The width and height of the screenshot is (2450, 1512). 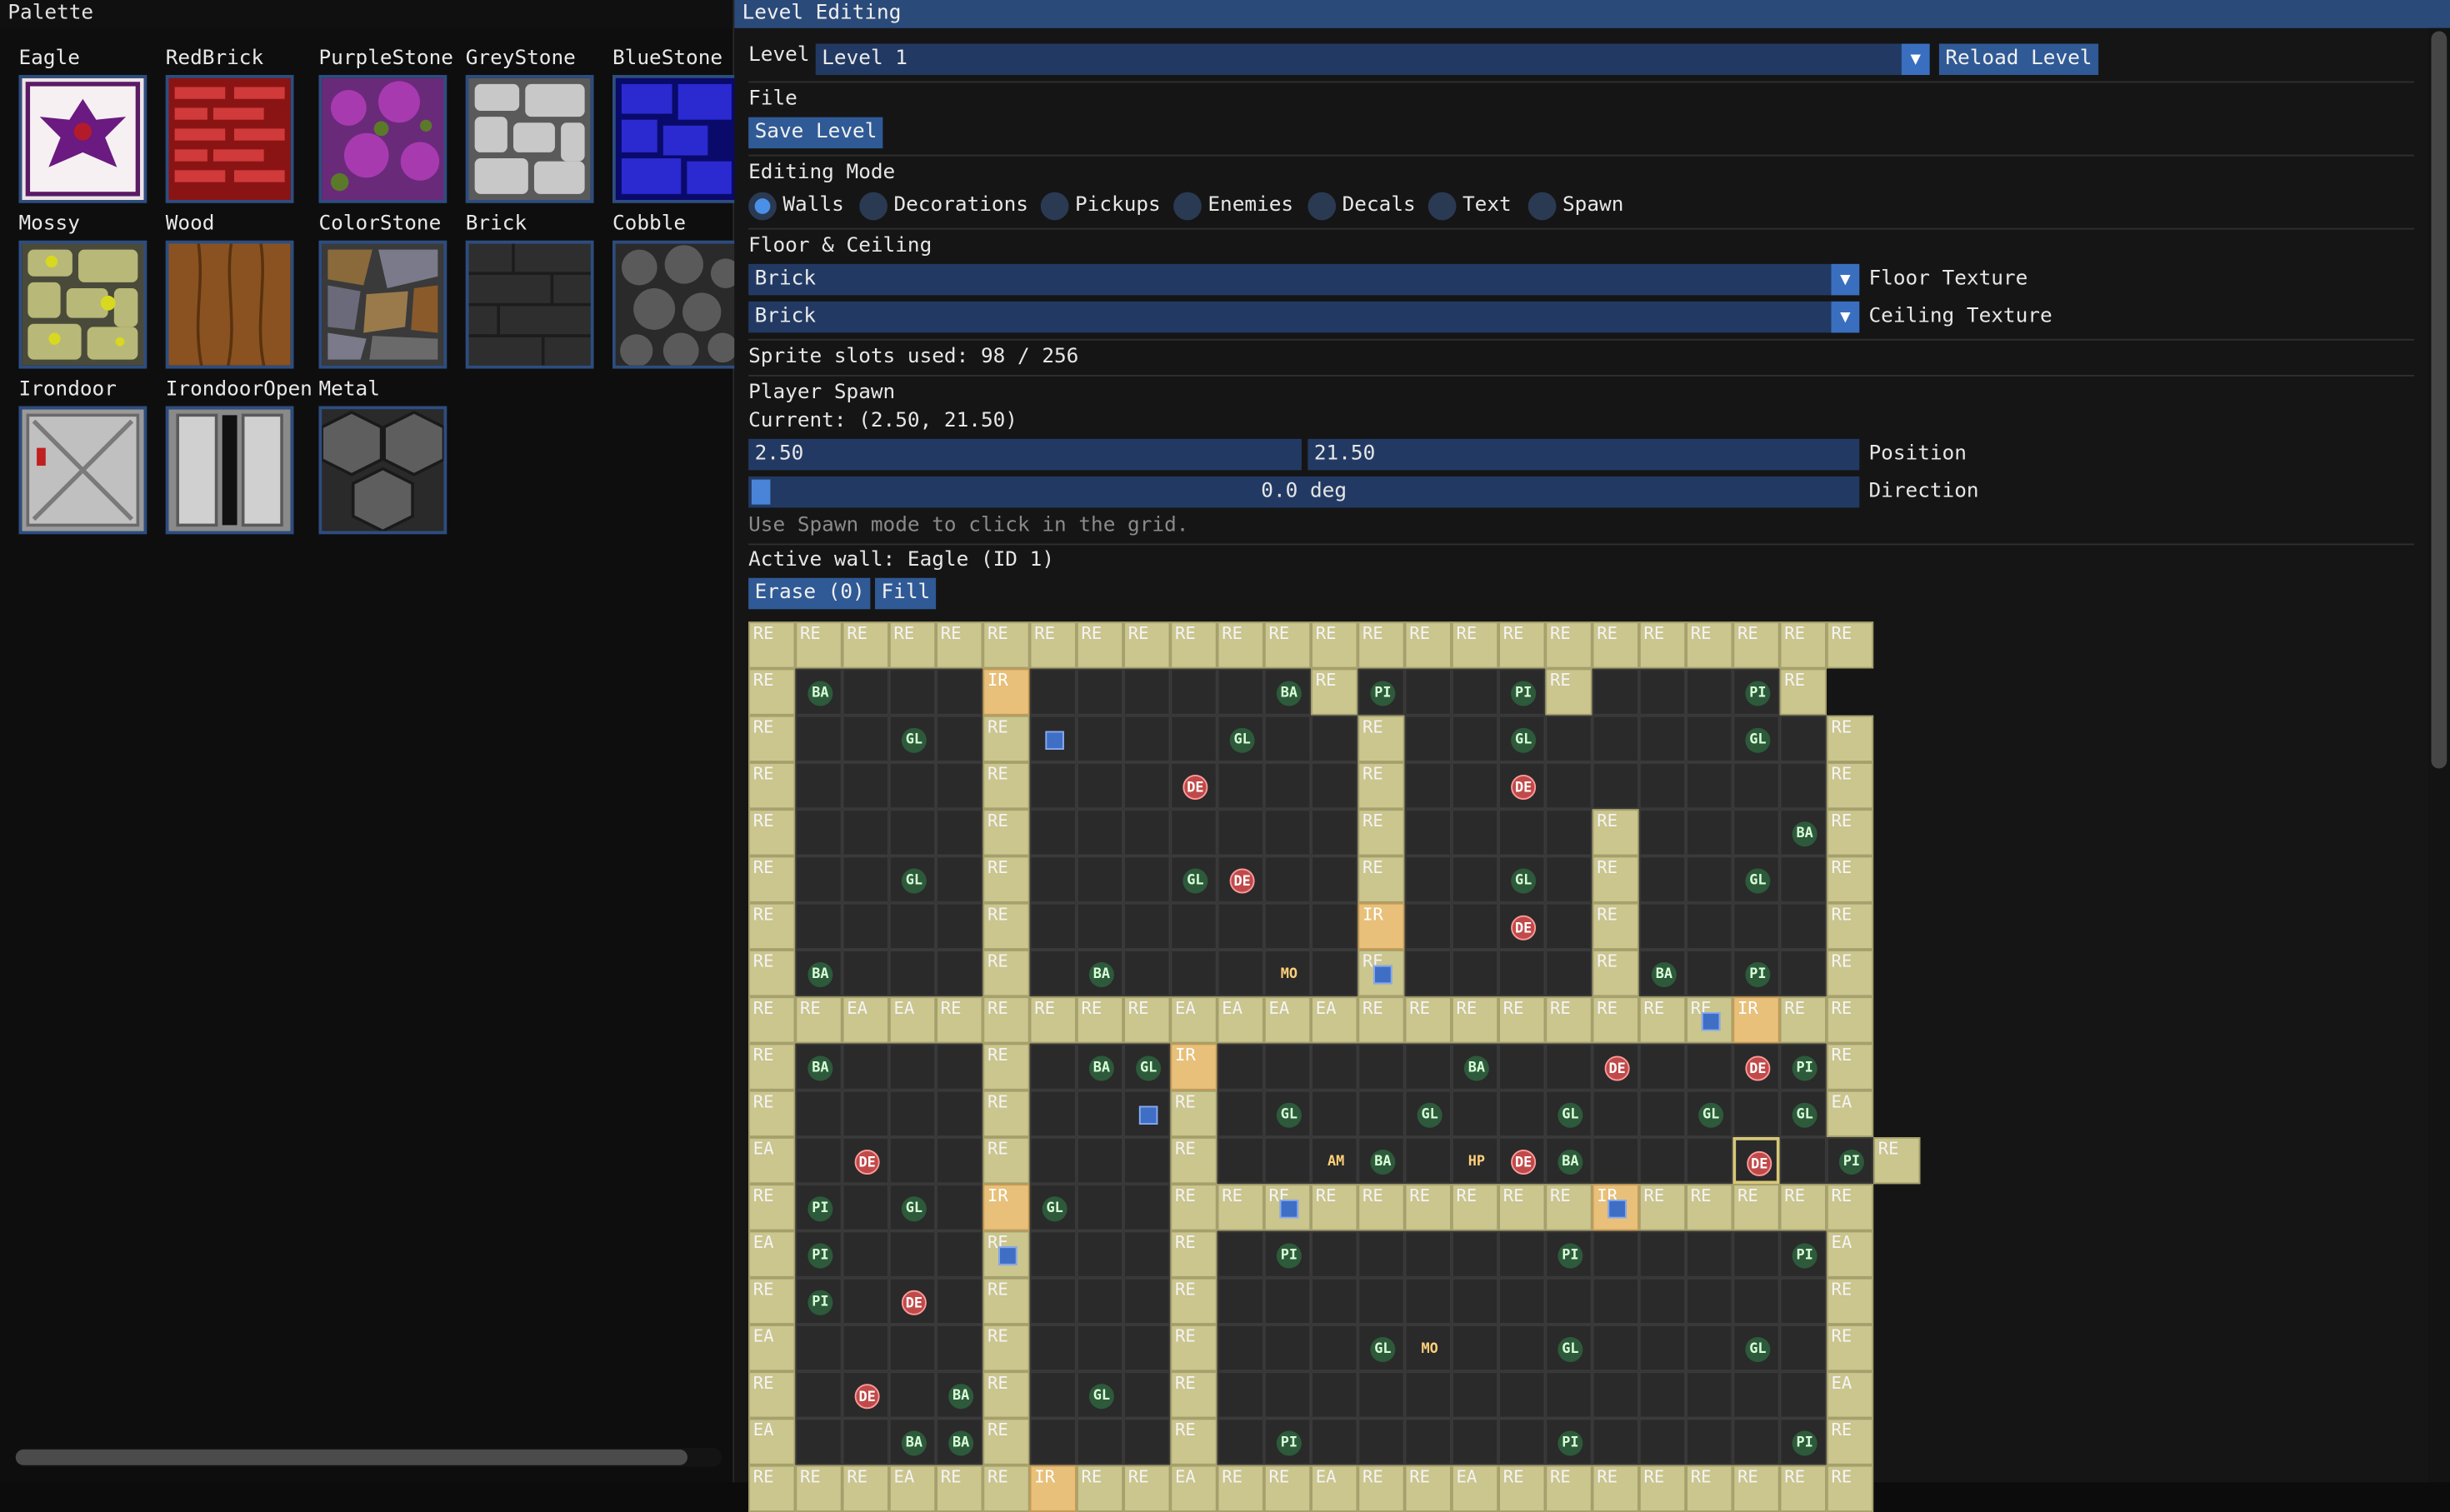 I want to click on metal-texture, so click(x=383, y=471).